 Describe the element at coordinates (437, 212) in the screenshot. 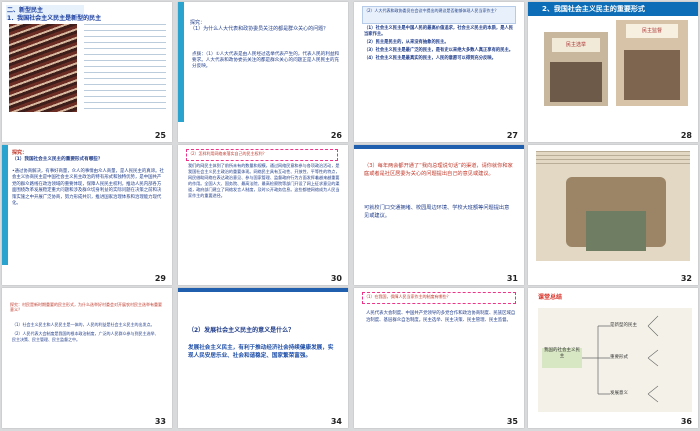

I see `answer-text: 可就校门口交通拥堵、校园周边环境、学校大班额等问题提出意见或建议。` at that location.